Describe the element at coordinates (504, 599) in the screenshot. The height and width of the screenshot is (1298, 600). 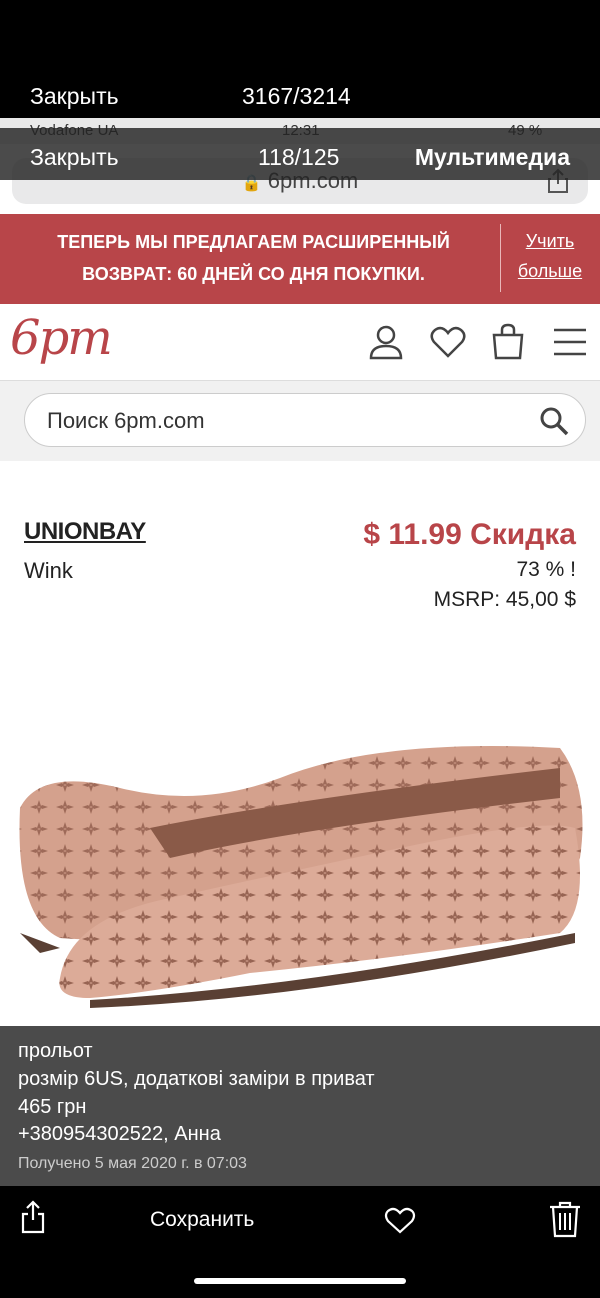
I see `product-msrp: MSRP: 45,00 $` at that location.